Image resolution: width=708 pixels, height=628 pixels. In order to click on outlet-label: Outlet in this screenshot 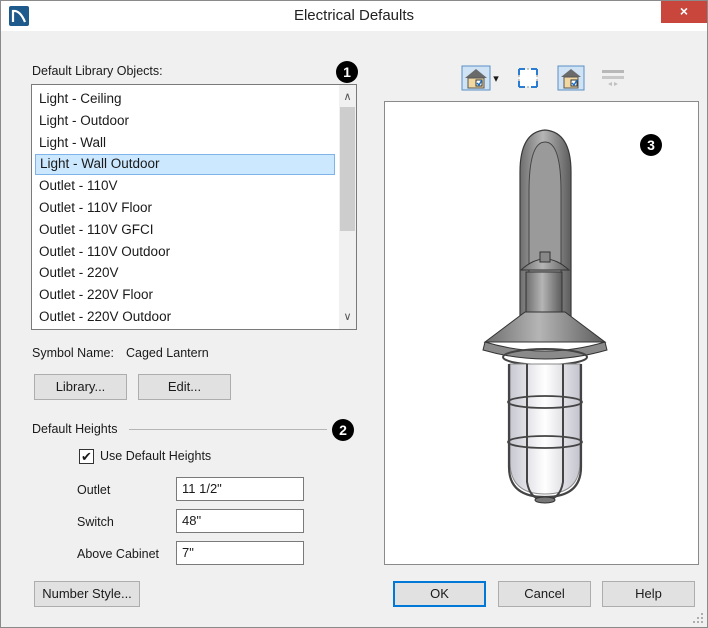, I will do `click(94, 490)`.